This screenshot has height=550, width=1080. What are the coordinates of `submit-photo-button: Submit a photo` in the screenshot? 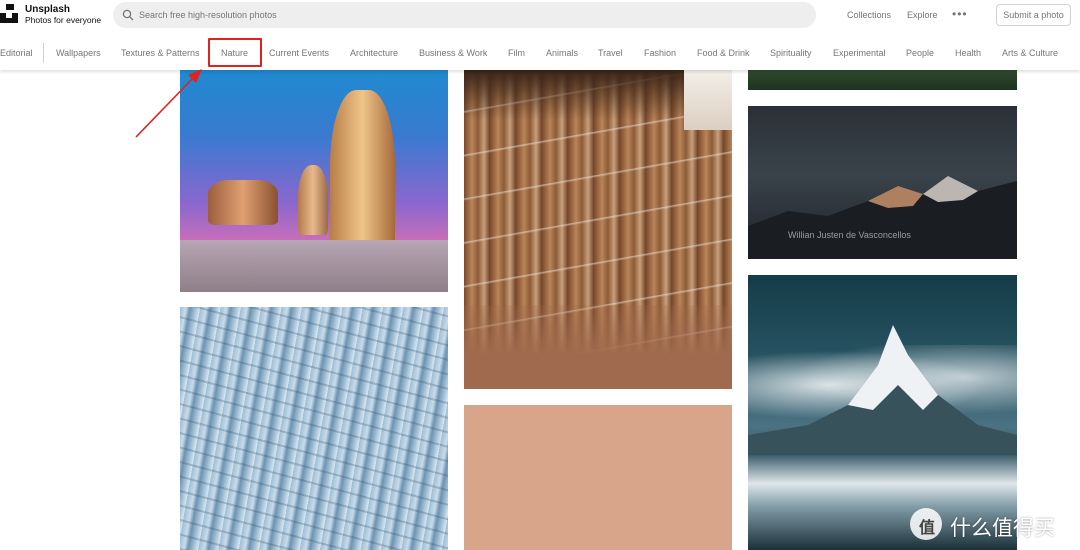 It's located at (1033, 15).